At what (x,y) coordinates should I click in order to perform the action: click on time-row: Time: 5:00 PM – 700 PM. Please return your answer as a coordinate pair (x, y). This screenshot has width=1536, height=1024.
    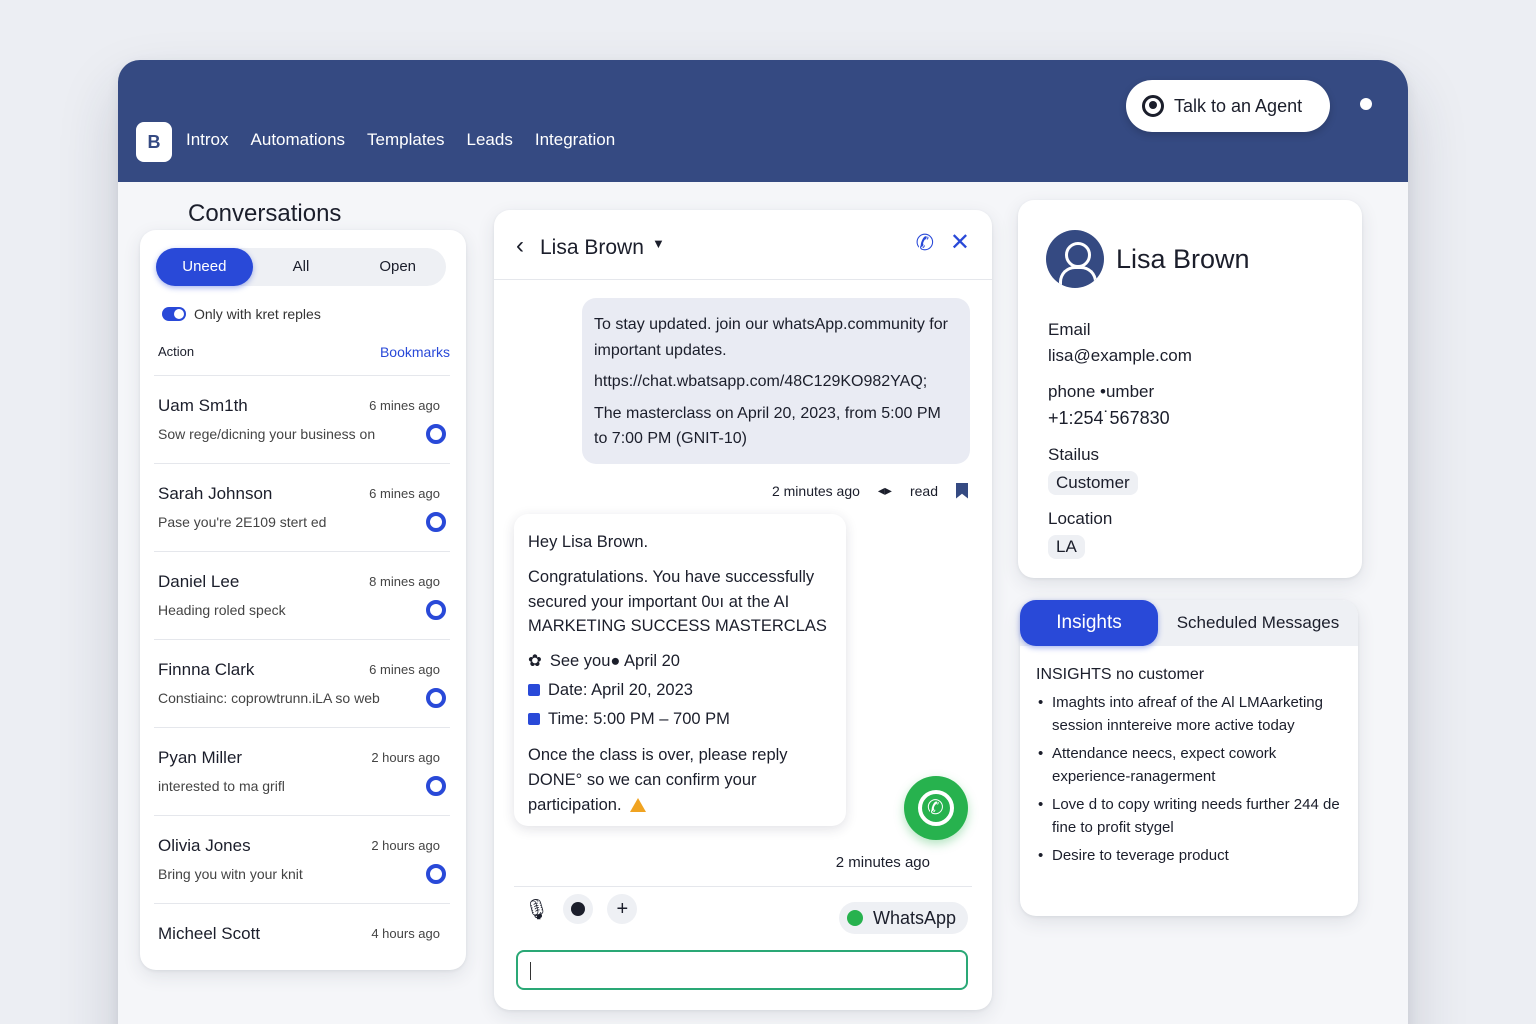
    Looking at the image, I should click on (680, 719).